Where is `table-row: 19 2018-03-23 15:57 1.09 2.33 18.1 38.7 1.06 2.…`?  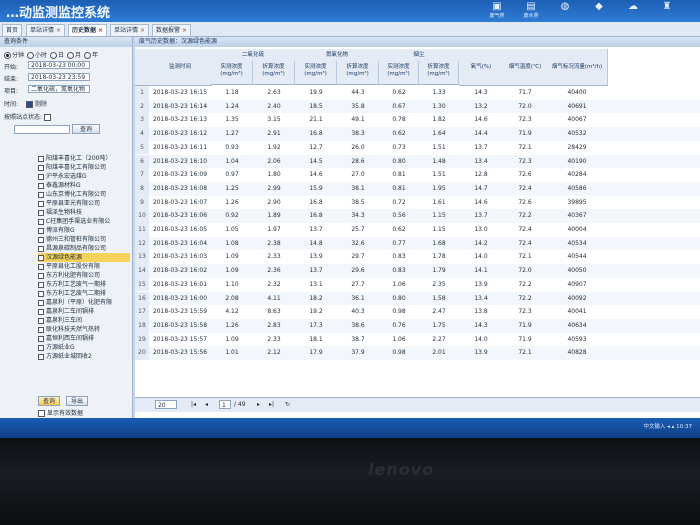
table-row: 19 2018-03-23 15:57 1.09 2.33 18.1 38.7 1.06 2.… is located at coordinates (417, 339).